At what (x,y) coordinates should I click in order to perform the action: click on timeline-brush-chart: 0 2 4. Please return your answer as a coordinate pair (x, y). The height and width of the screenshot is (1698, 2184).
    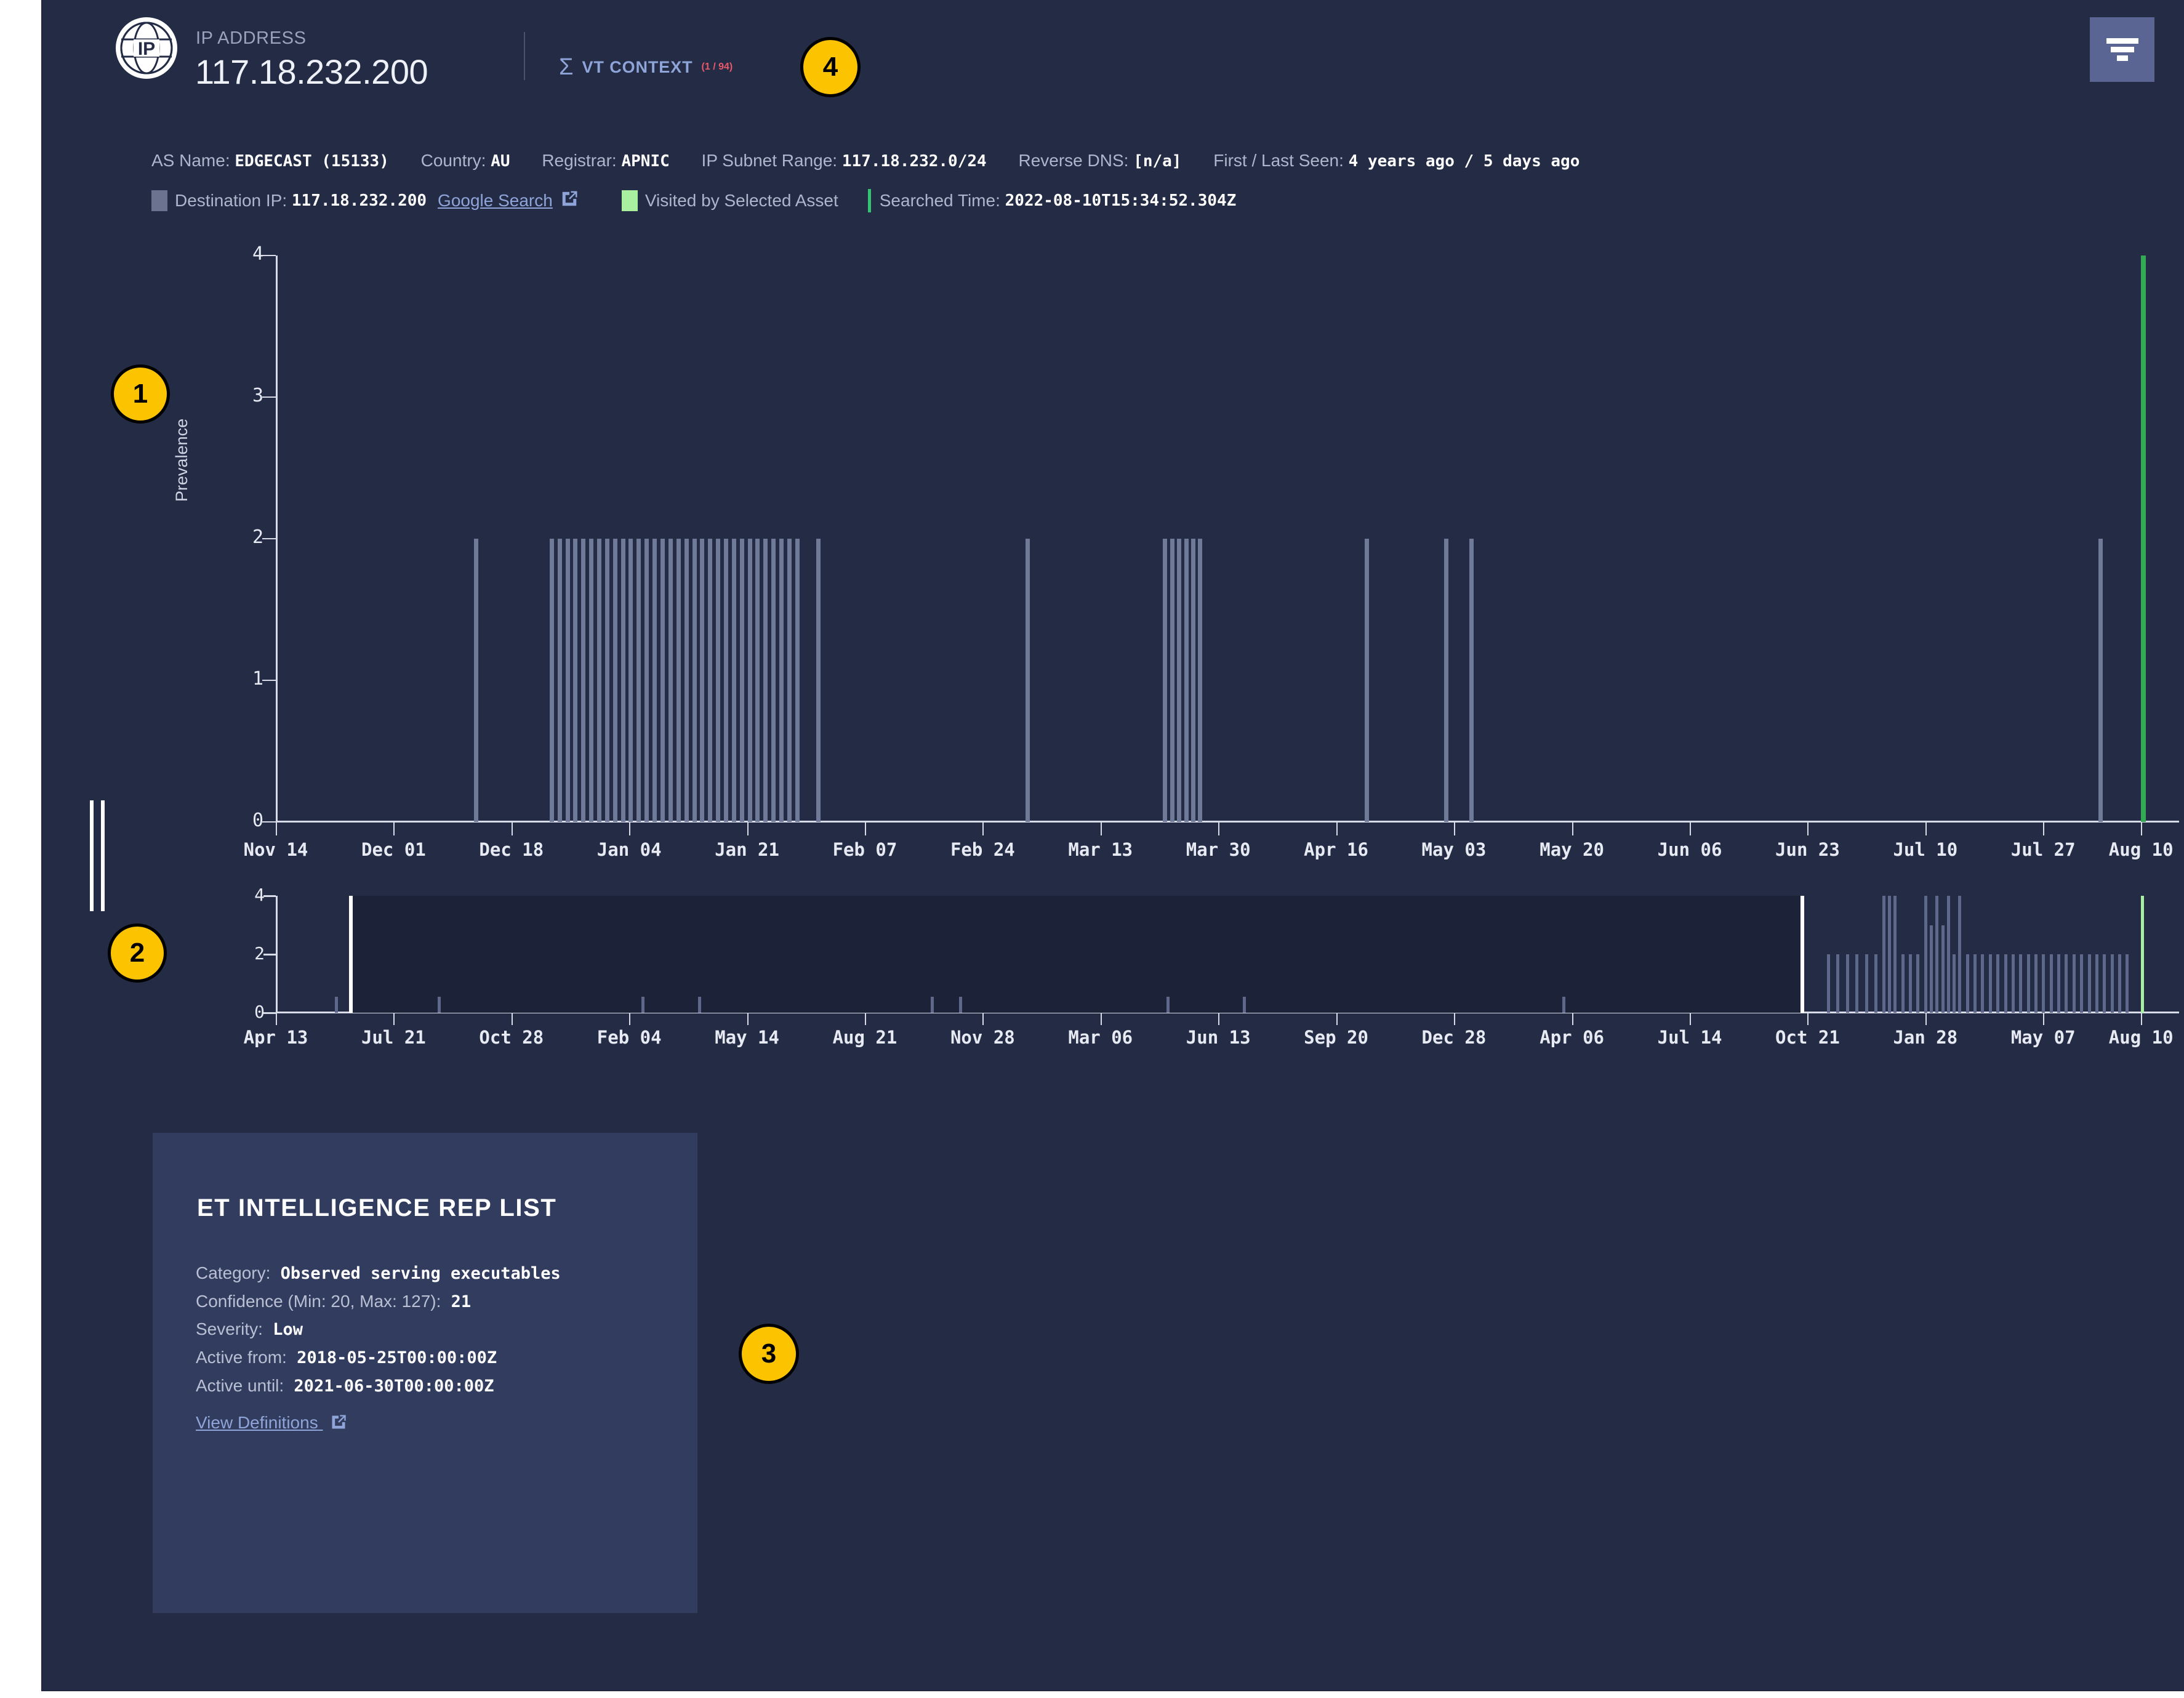
    Looking at the image, I should click on (1216, 955).